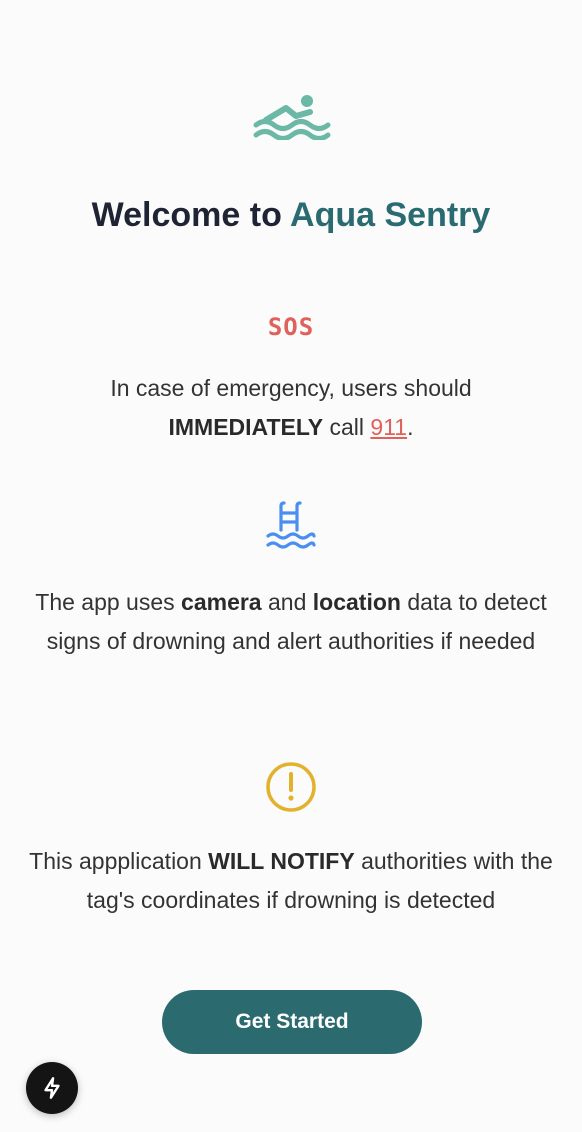 Image resolution: width=582 pixels, height=1132 pixels. Describe the element at coordinates (356, 602) in the screenshot. I see `data-usage-location: location` at that location.